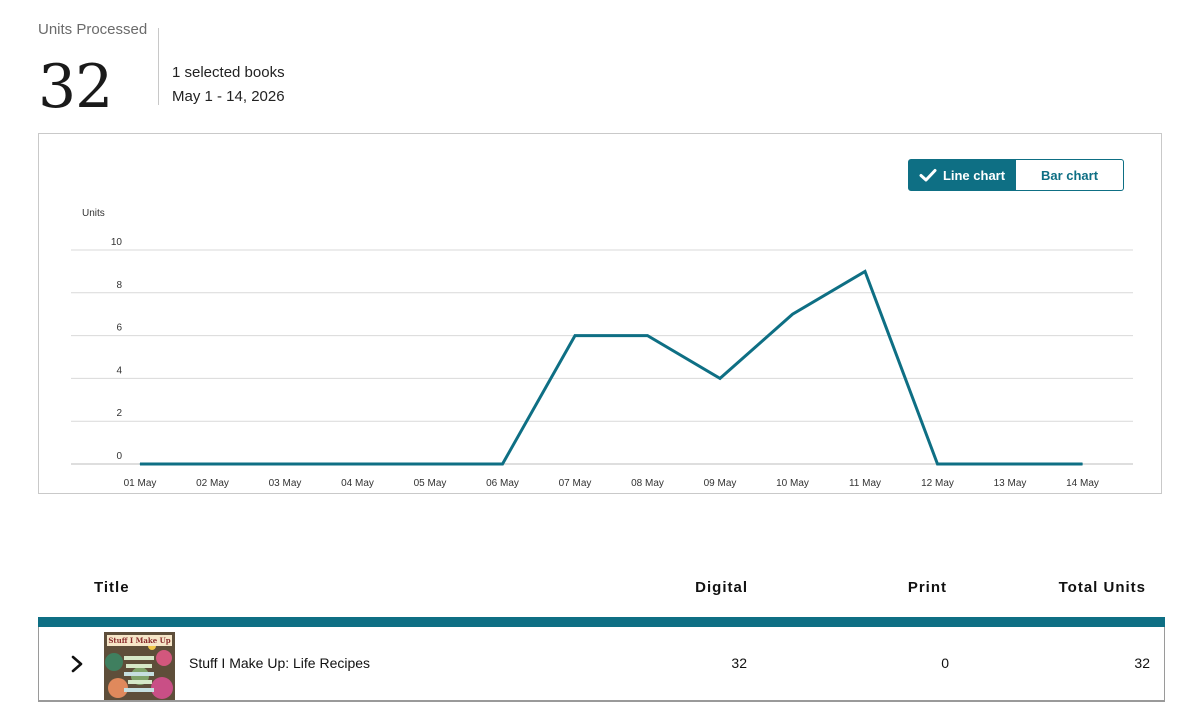 The height and width of the screenshot is (725, 1185). I want to click on y-tick-label: 0, so click(119, 456).